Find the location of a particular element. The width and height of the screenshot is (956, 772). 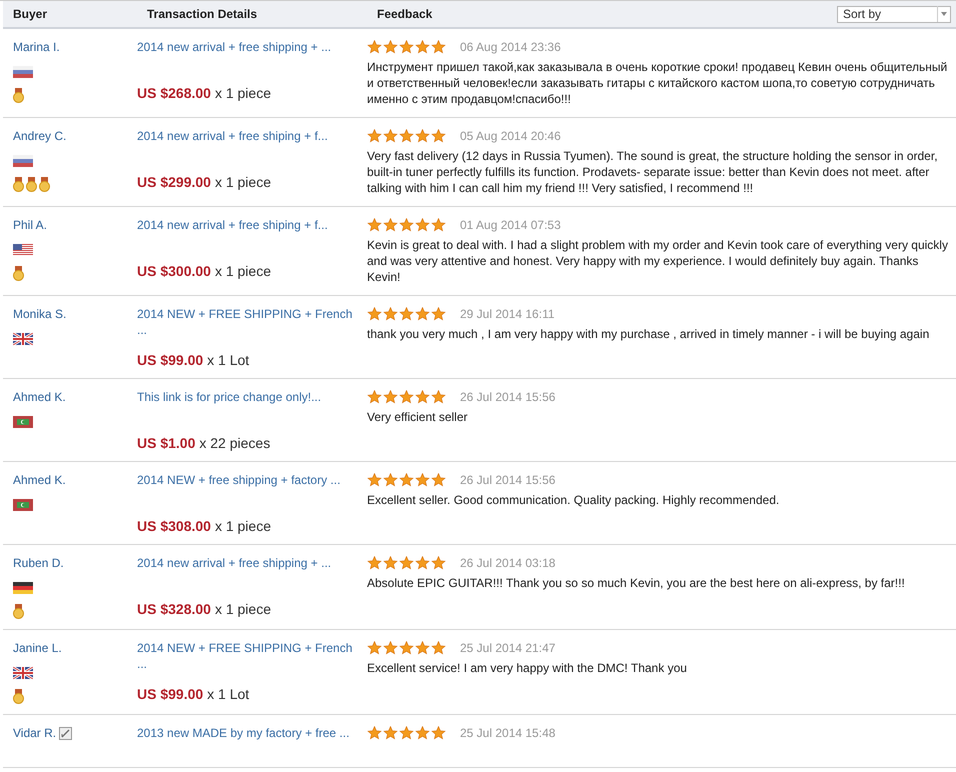

price: US $300.00 is located at coordinates (174, 271).